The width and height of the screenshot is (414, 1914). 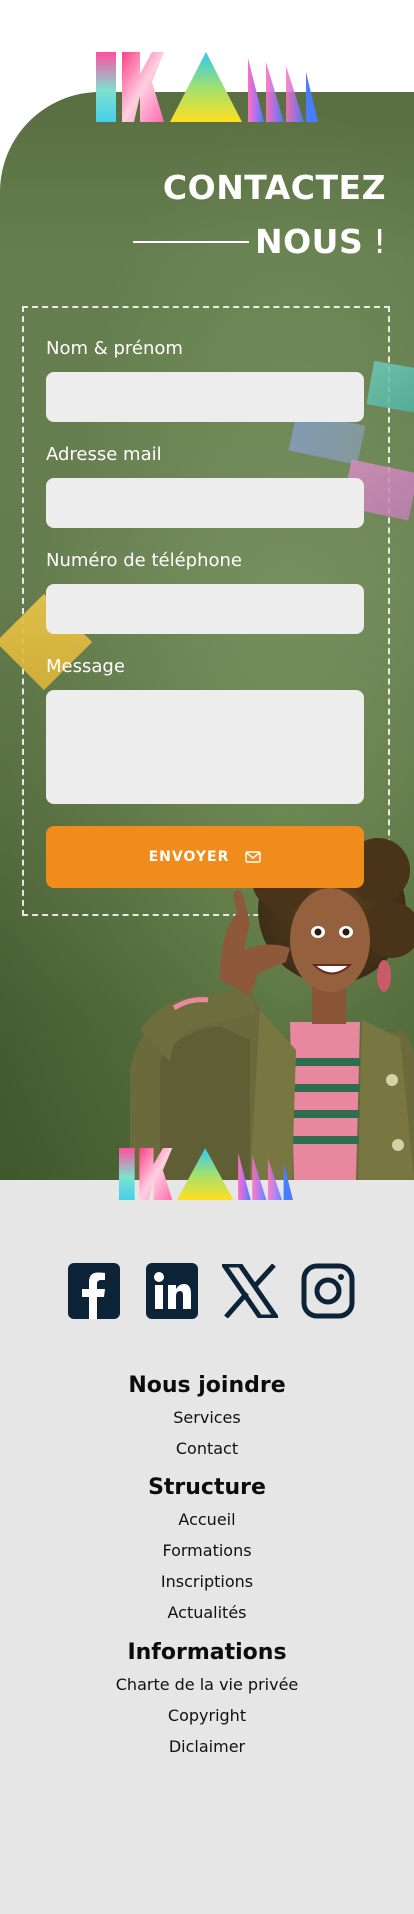 What do you see at coordinates (207, 1385) in the screenshot?
I see `footer-heading-contact: Nous joindre` at bounding box center [207, 1385].